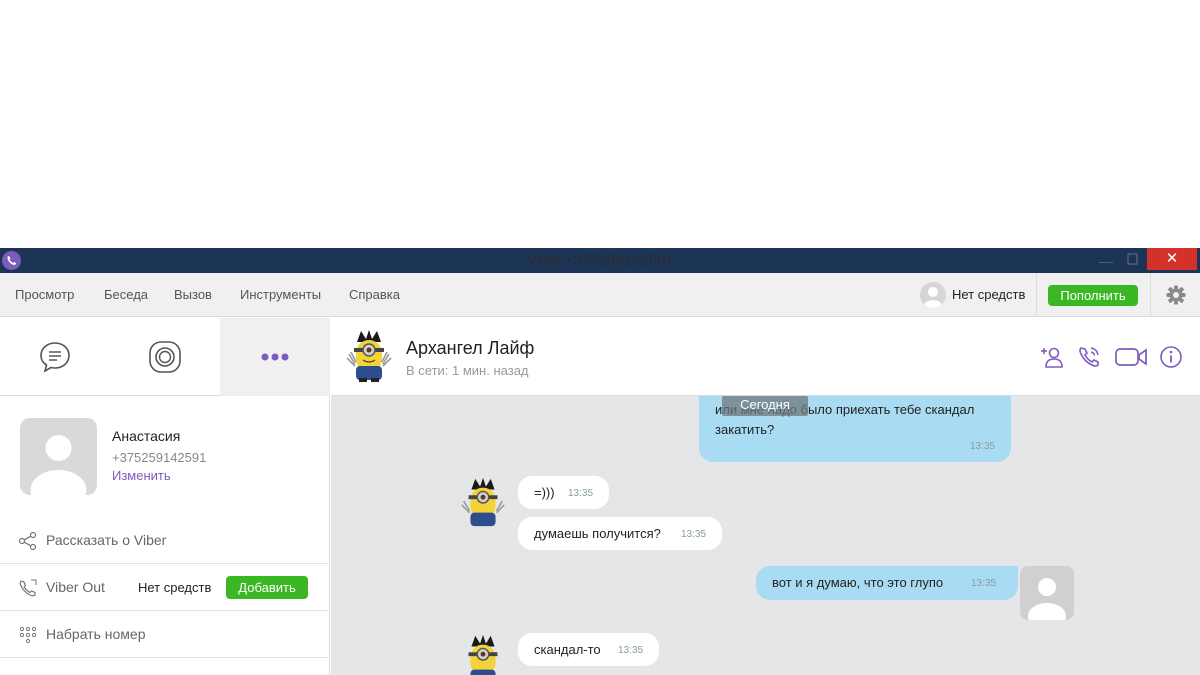 The image size is (1200, 675). Describe the element at coordinates (544, 492) in the screenshot. I see `message-text: =)))` at that location.